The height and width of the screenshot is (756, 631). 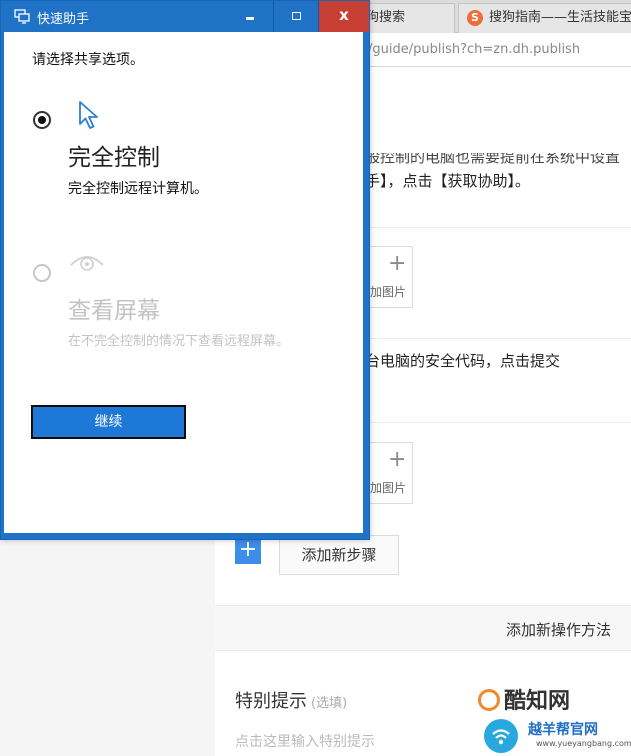 I want to click on watermark-site-url: www.yueyangbang.com, so click(x=583, y=743).